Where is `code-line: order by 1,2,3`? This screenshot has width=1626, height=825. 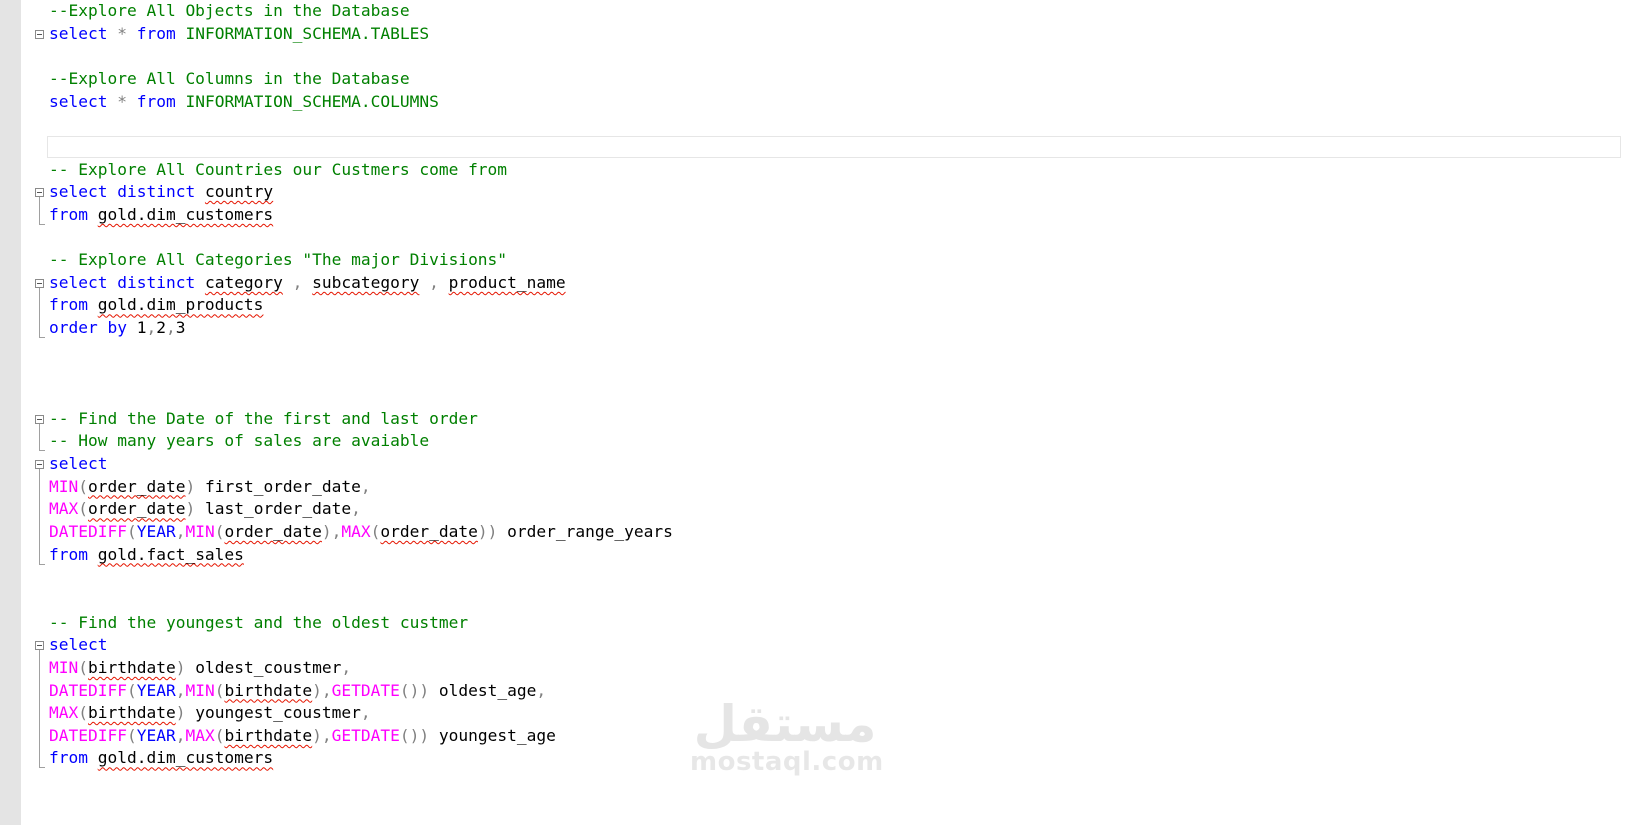 code-line: order by 1,2,3 is located at coordinates (117, 328).